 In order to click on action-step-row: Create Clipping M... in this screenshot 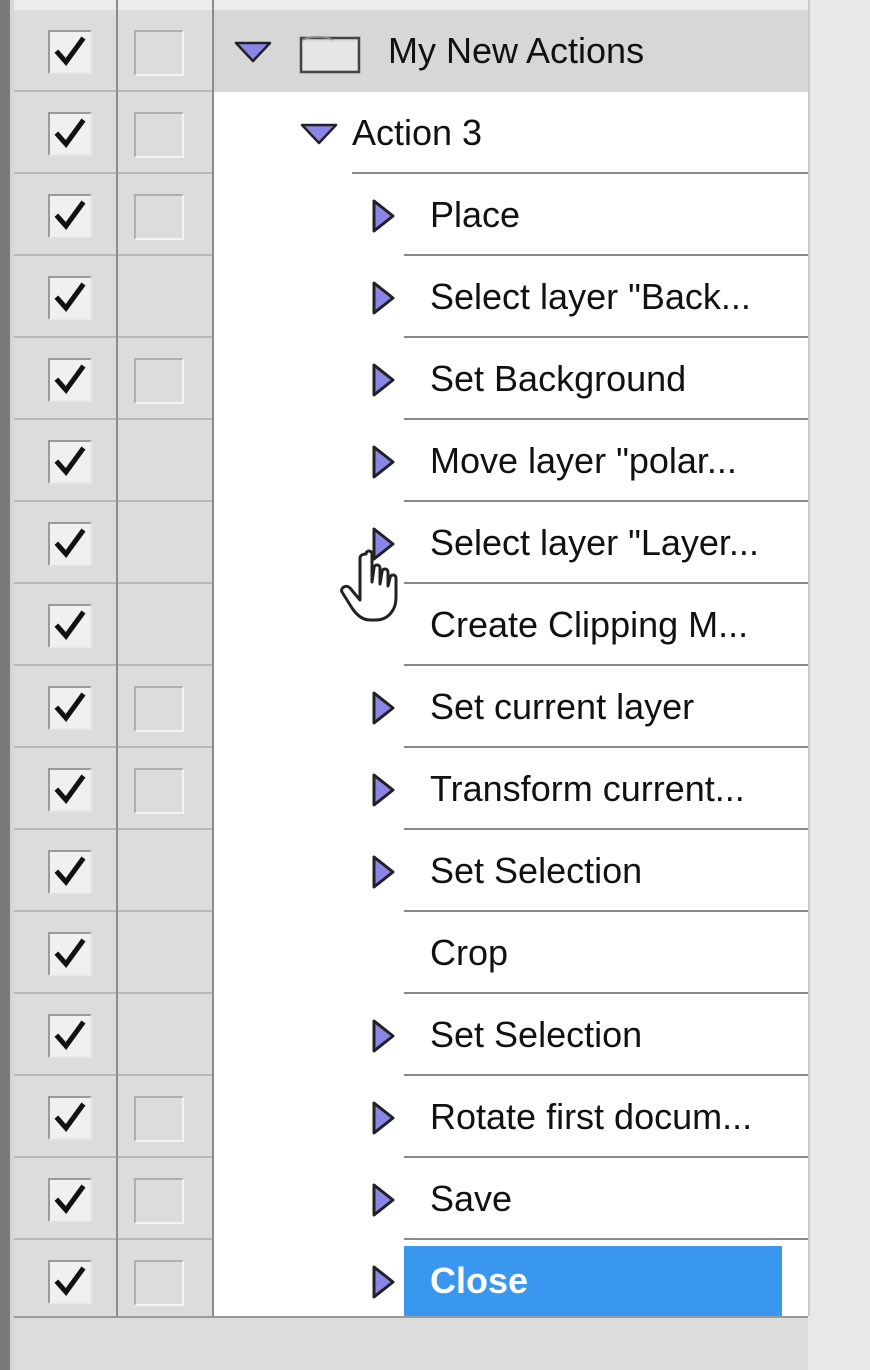, I will do `click(411, 625)`.